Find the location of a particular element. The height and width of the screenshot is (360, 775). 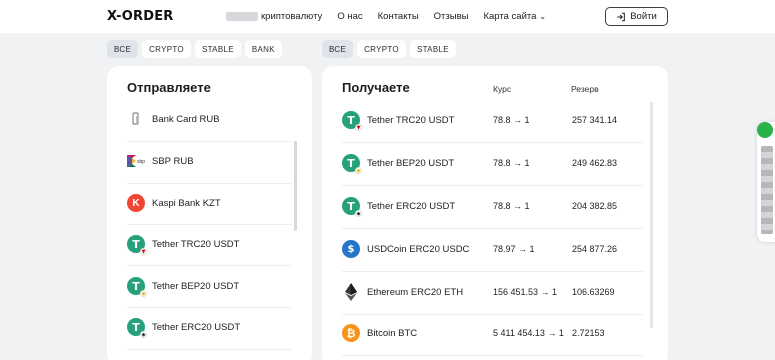

send-filters: ВСЕ CRYPTO STABLE BANK is located at coordinates (194, 49).